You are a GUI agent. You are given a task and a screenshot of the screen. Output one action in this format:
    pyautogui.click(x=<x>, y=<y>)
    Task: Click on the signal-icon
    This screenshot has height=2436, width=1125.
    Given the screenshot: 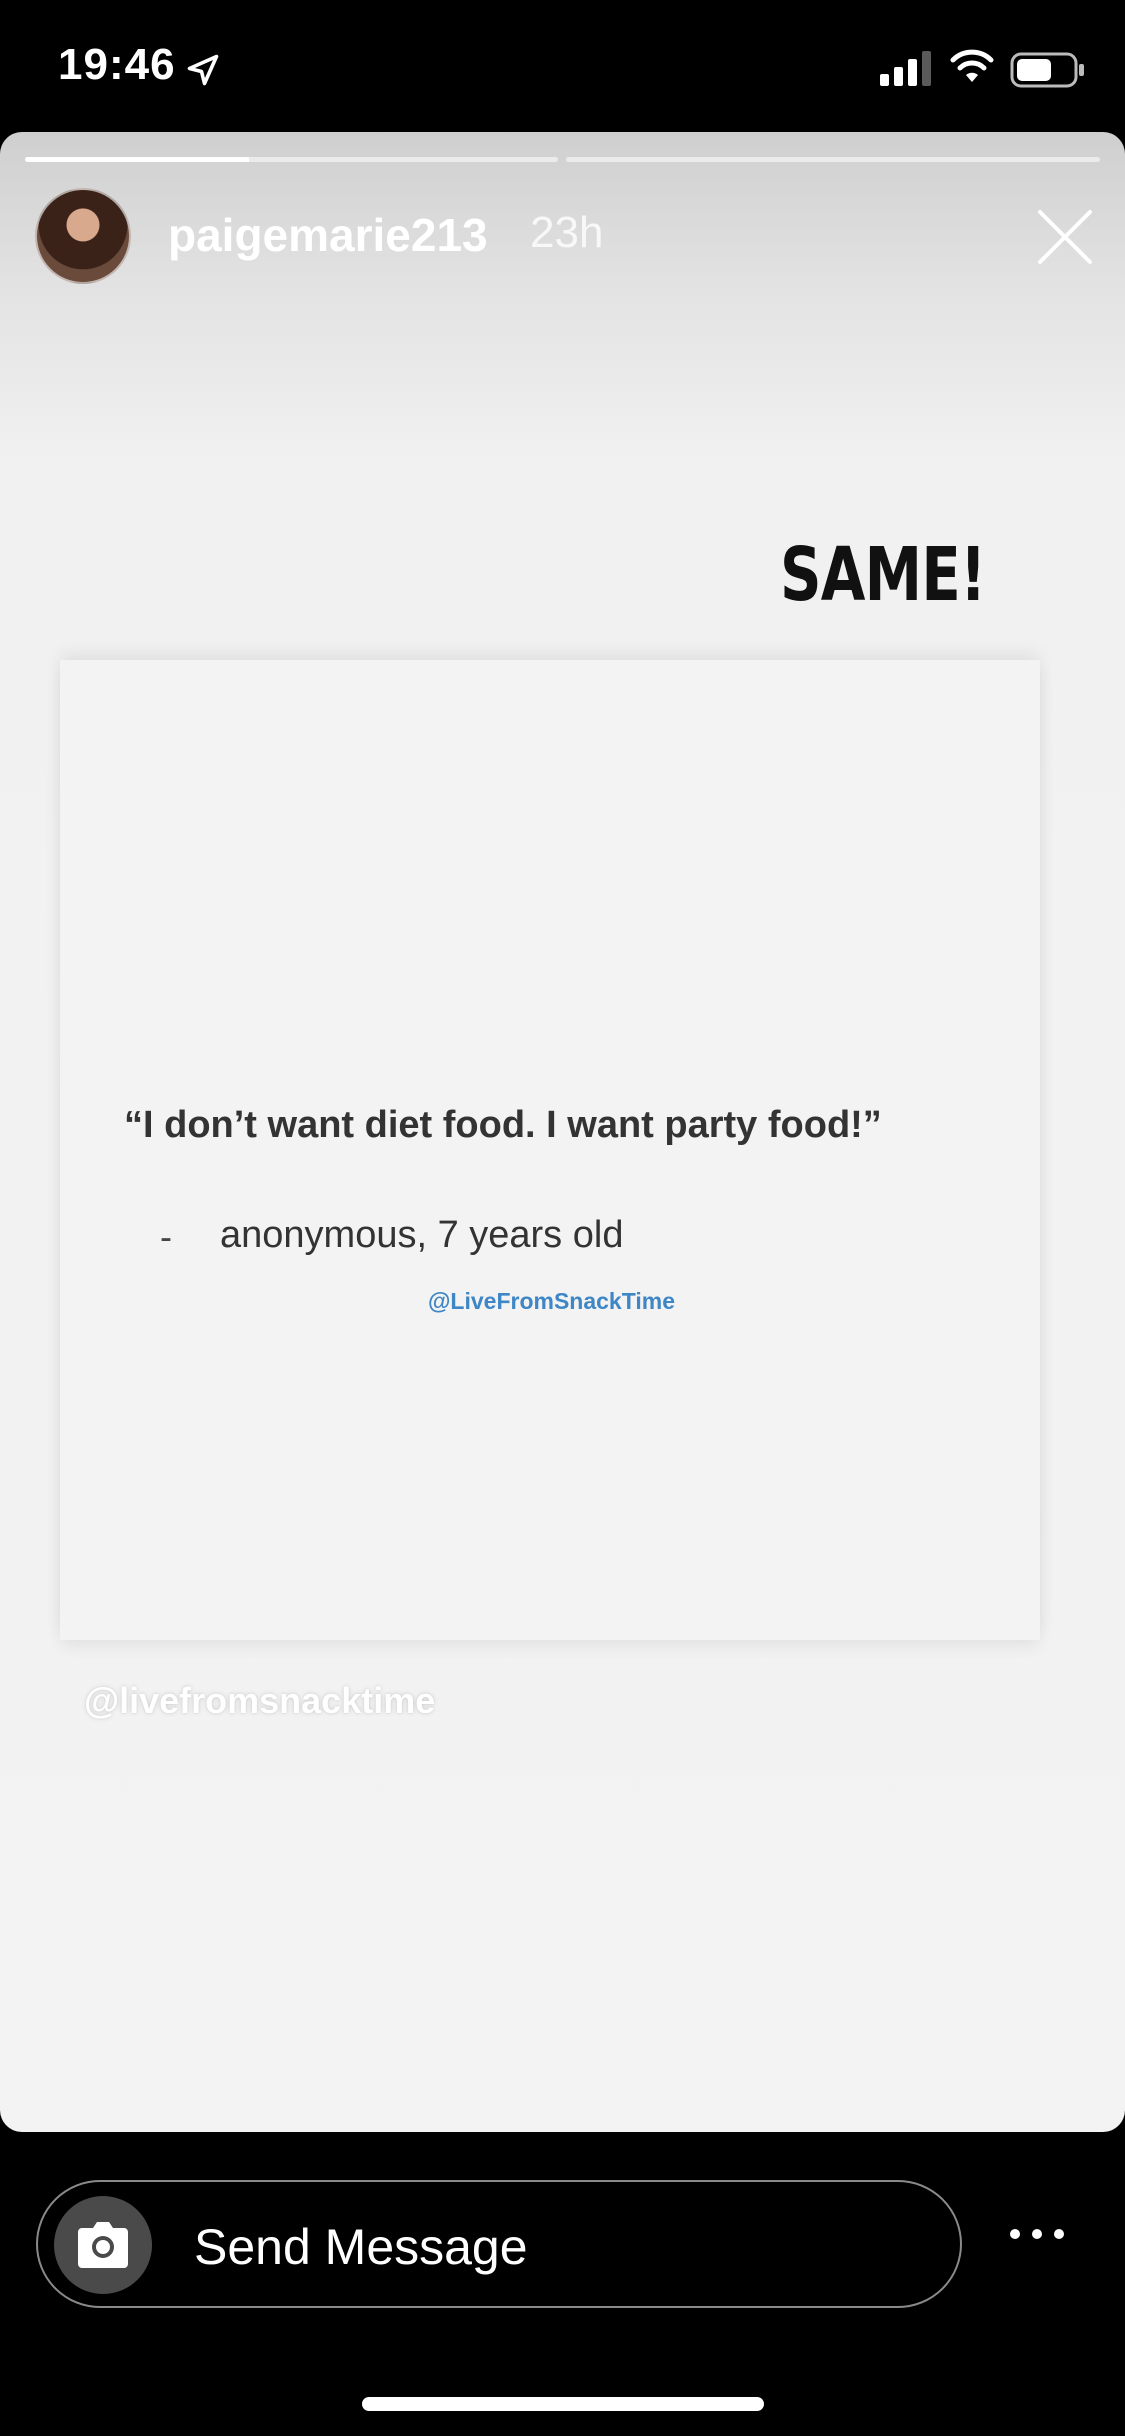 What is the action you would take?
    pyautogui.click(x=905, y=68)
    